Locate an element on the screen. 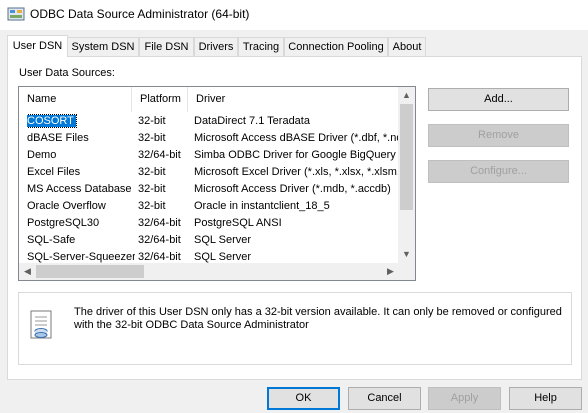  tab-about: About is located at coordinates (407, 46).